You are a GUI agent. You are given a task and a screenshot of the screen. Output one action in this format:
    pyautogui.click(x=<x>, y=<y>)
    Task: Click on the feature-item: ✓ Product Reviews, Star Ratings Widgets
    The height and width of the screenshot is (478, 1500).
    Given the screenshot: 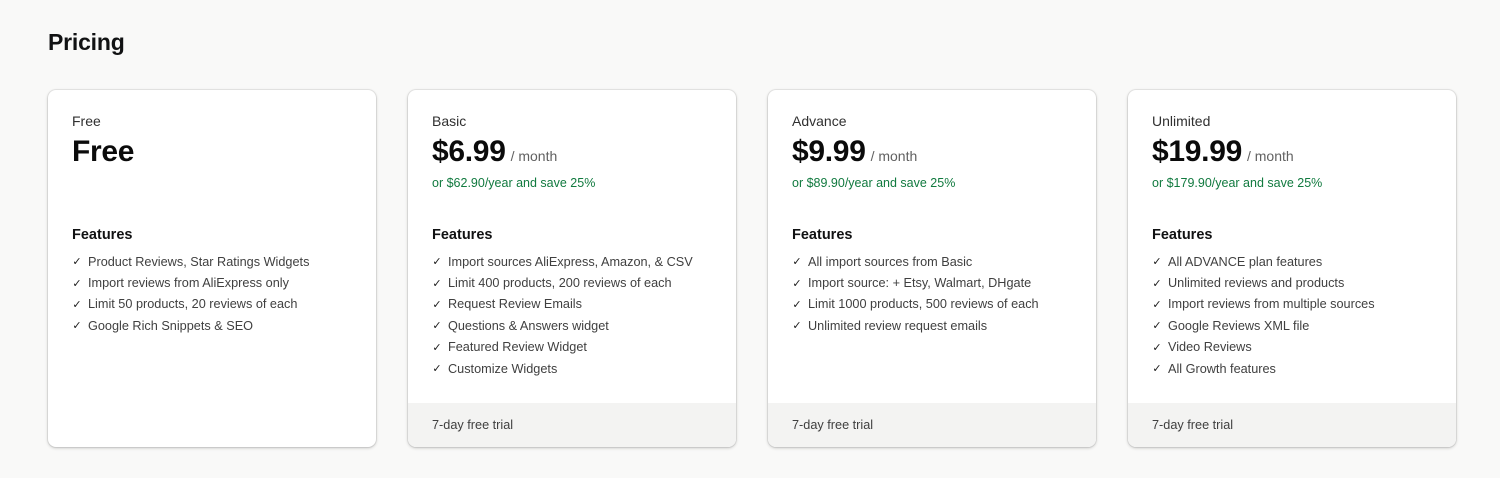 What is the action you would take?
    pyautogui.click(x=191, y=261)
    